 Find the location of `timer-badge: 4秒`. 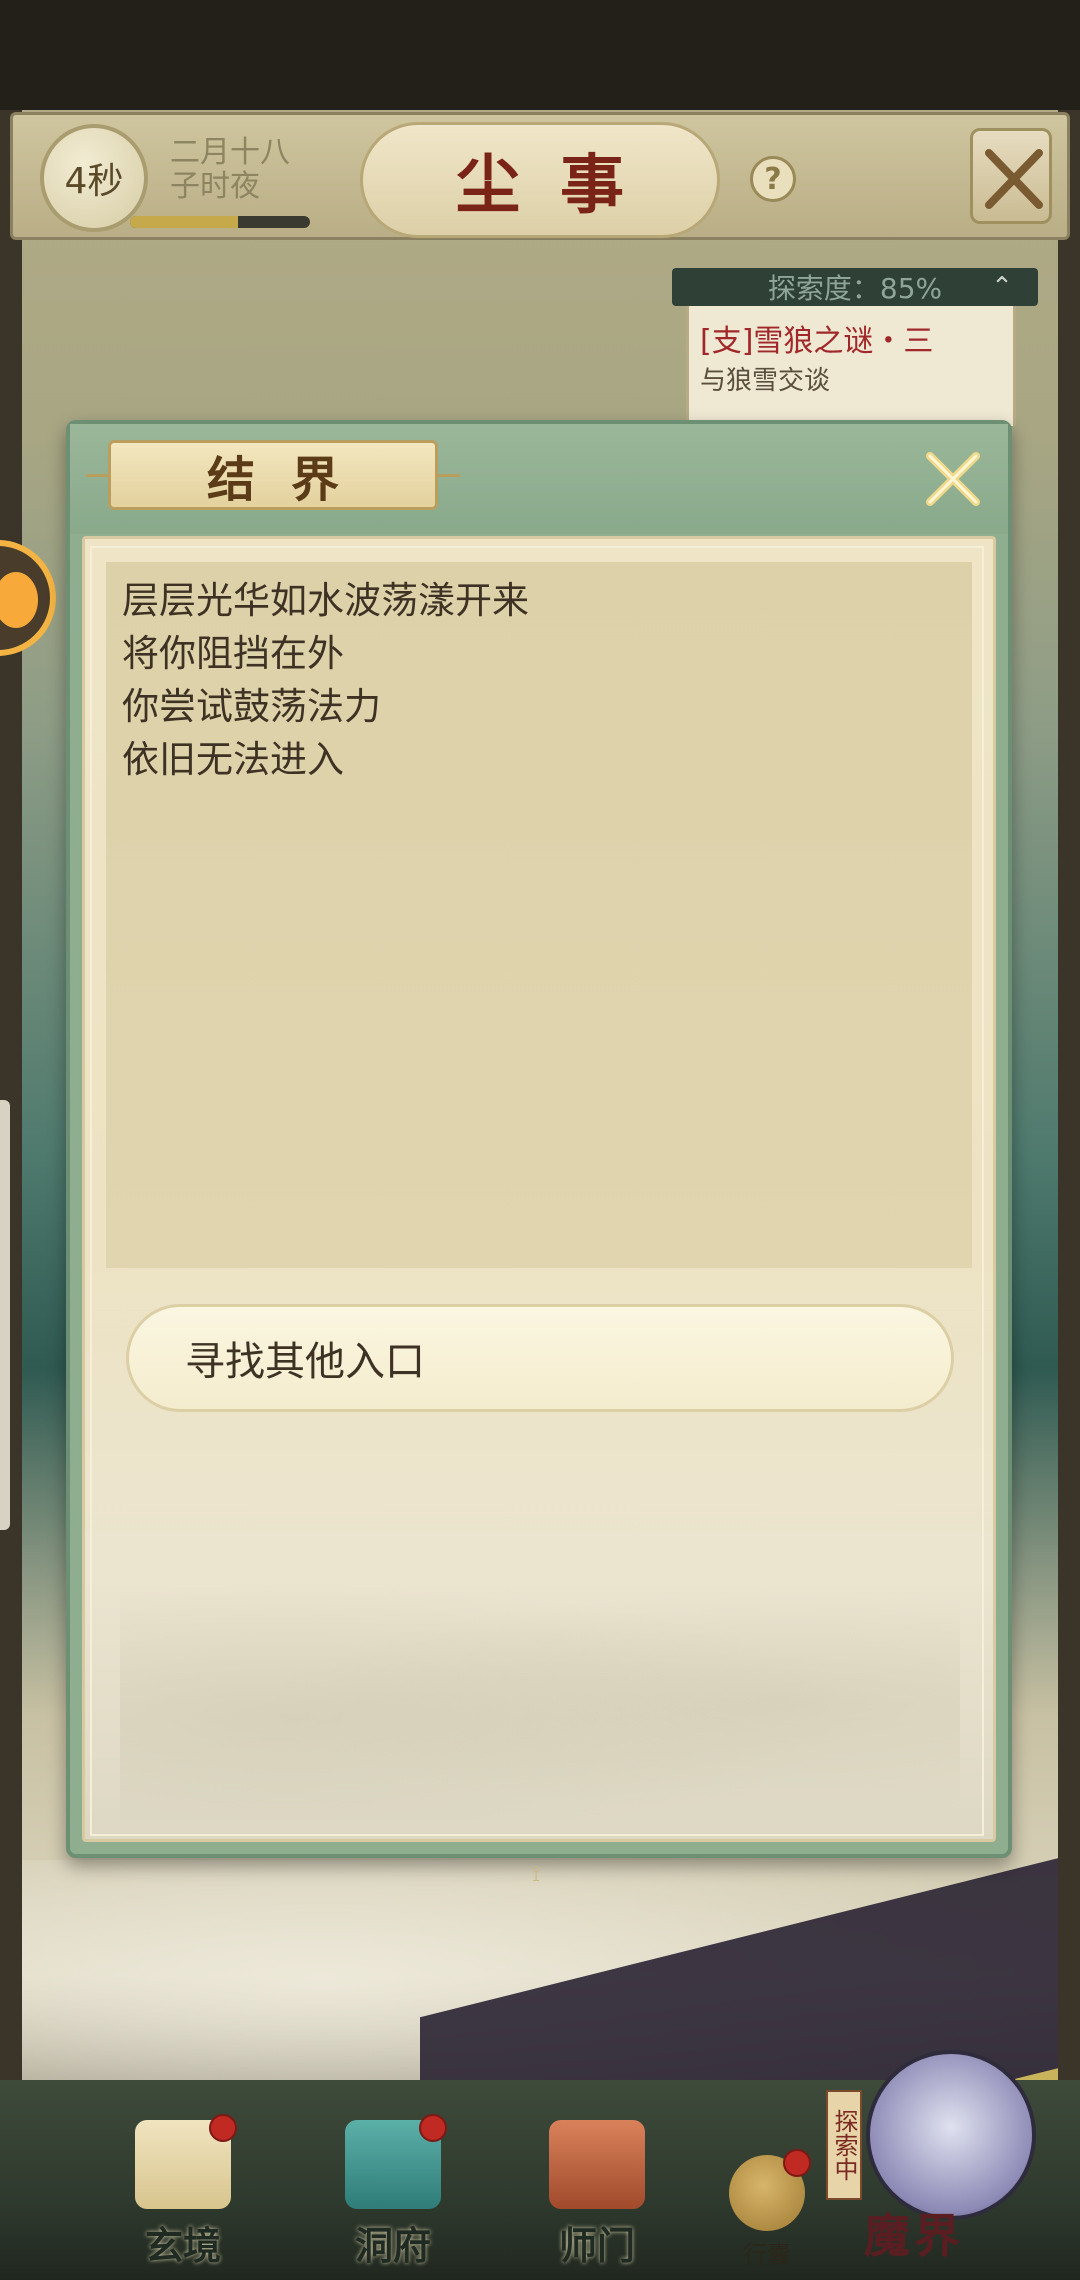

timer-badge: 4秒 is located at coordinates (94, 178).